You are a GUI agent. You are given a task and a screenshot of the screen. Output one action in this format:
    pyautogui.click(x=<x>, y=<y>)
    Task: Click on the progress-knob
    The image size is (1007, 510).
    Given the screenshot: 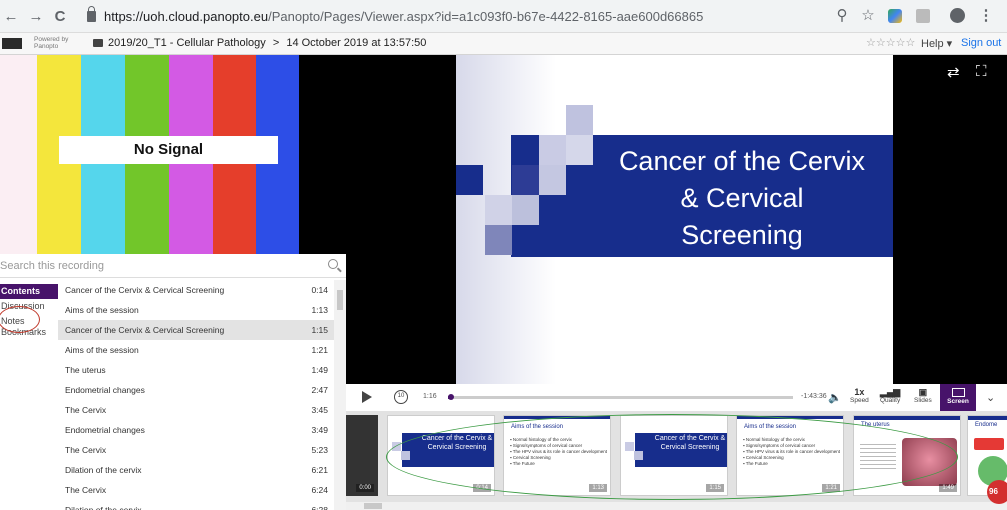 What is the action you would take?
    pyautogui.click(x=451, y=397)
    